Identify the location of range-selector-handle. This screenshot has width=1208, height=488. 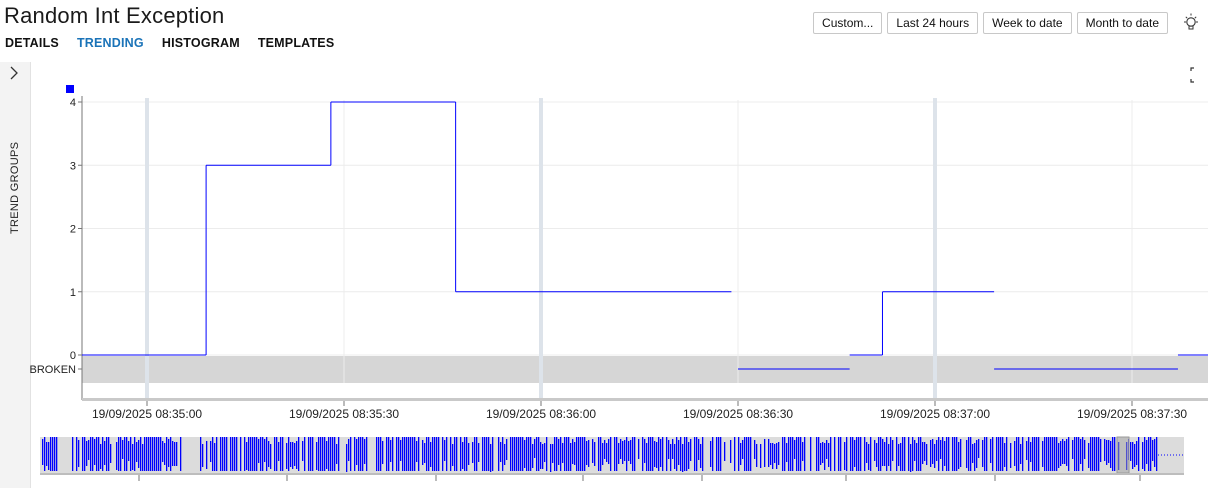
(1123, 455).